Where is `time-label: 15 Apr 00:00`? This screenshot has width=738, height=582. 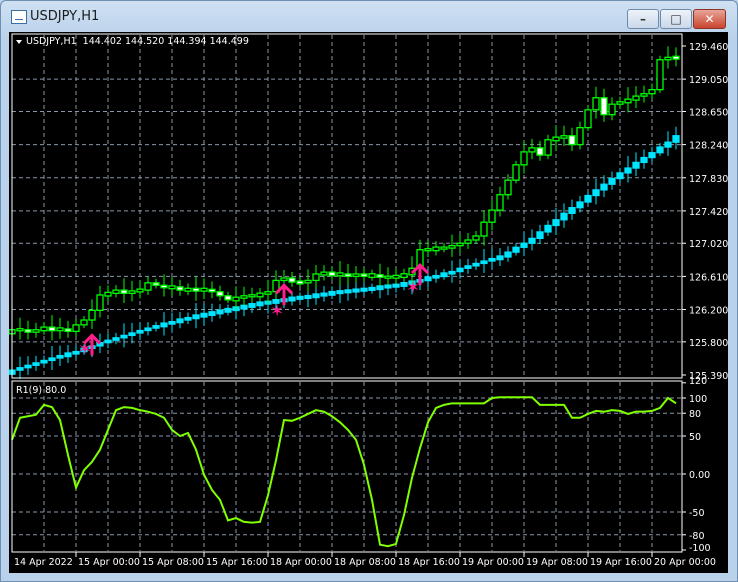
time-label: 15 Apr 00:00 is located at coordinates (109, 562).